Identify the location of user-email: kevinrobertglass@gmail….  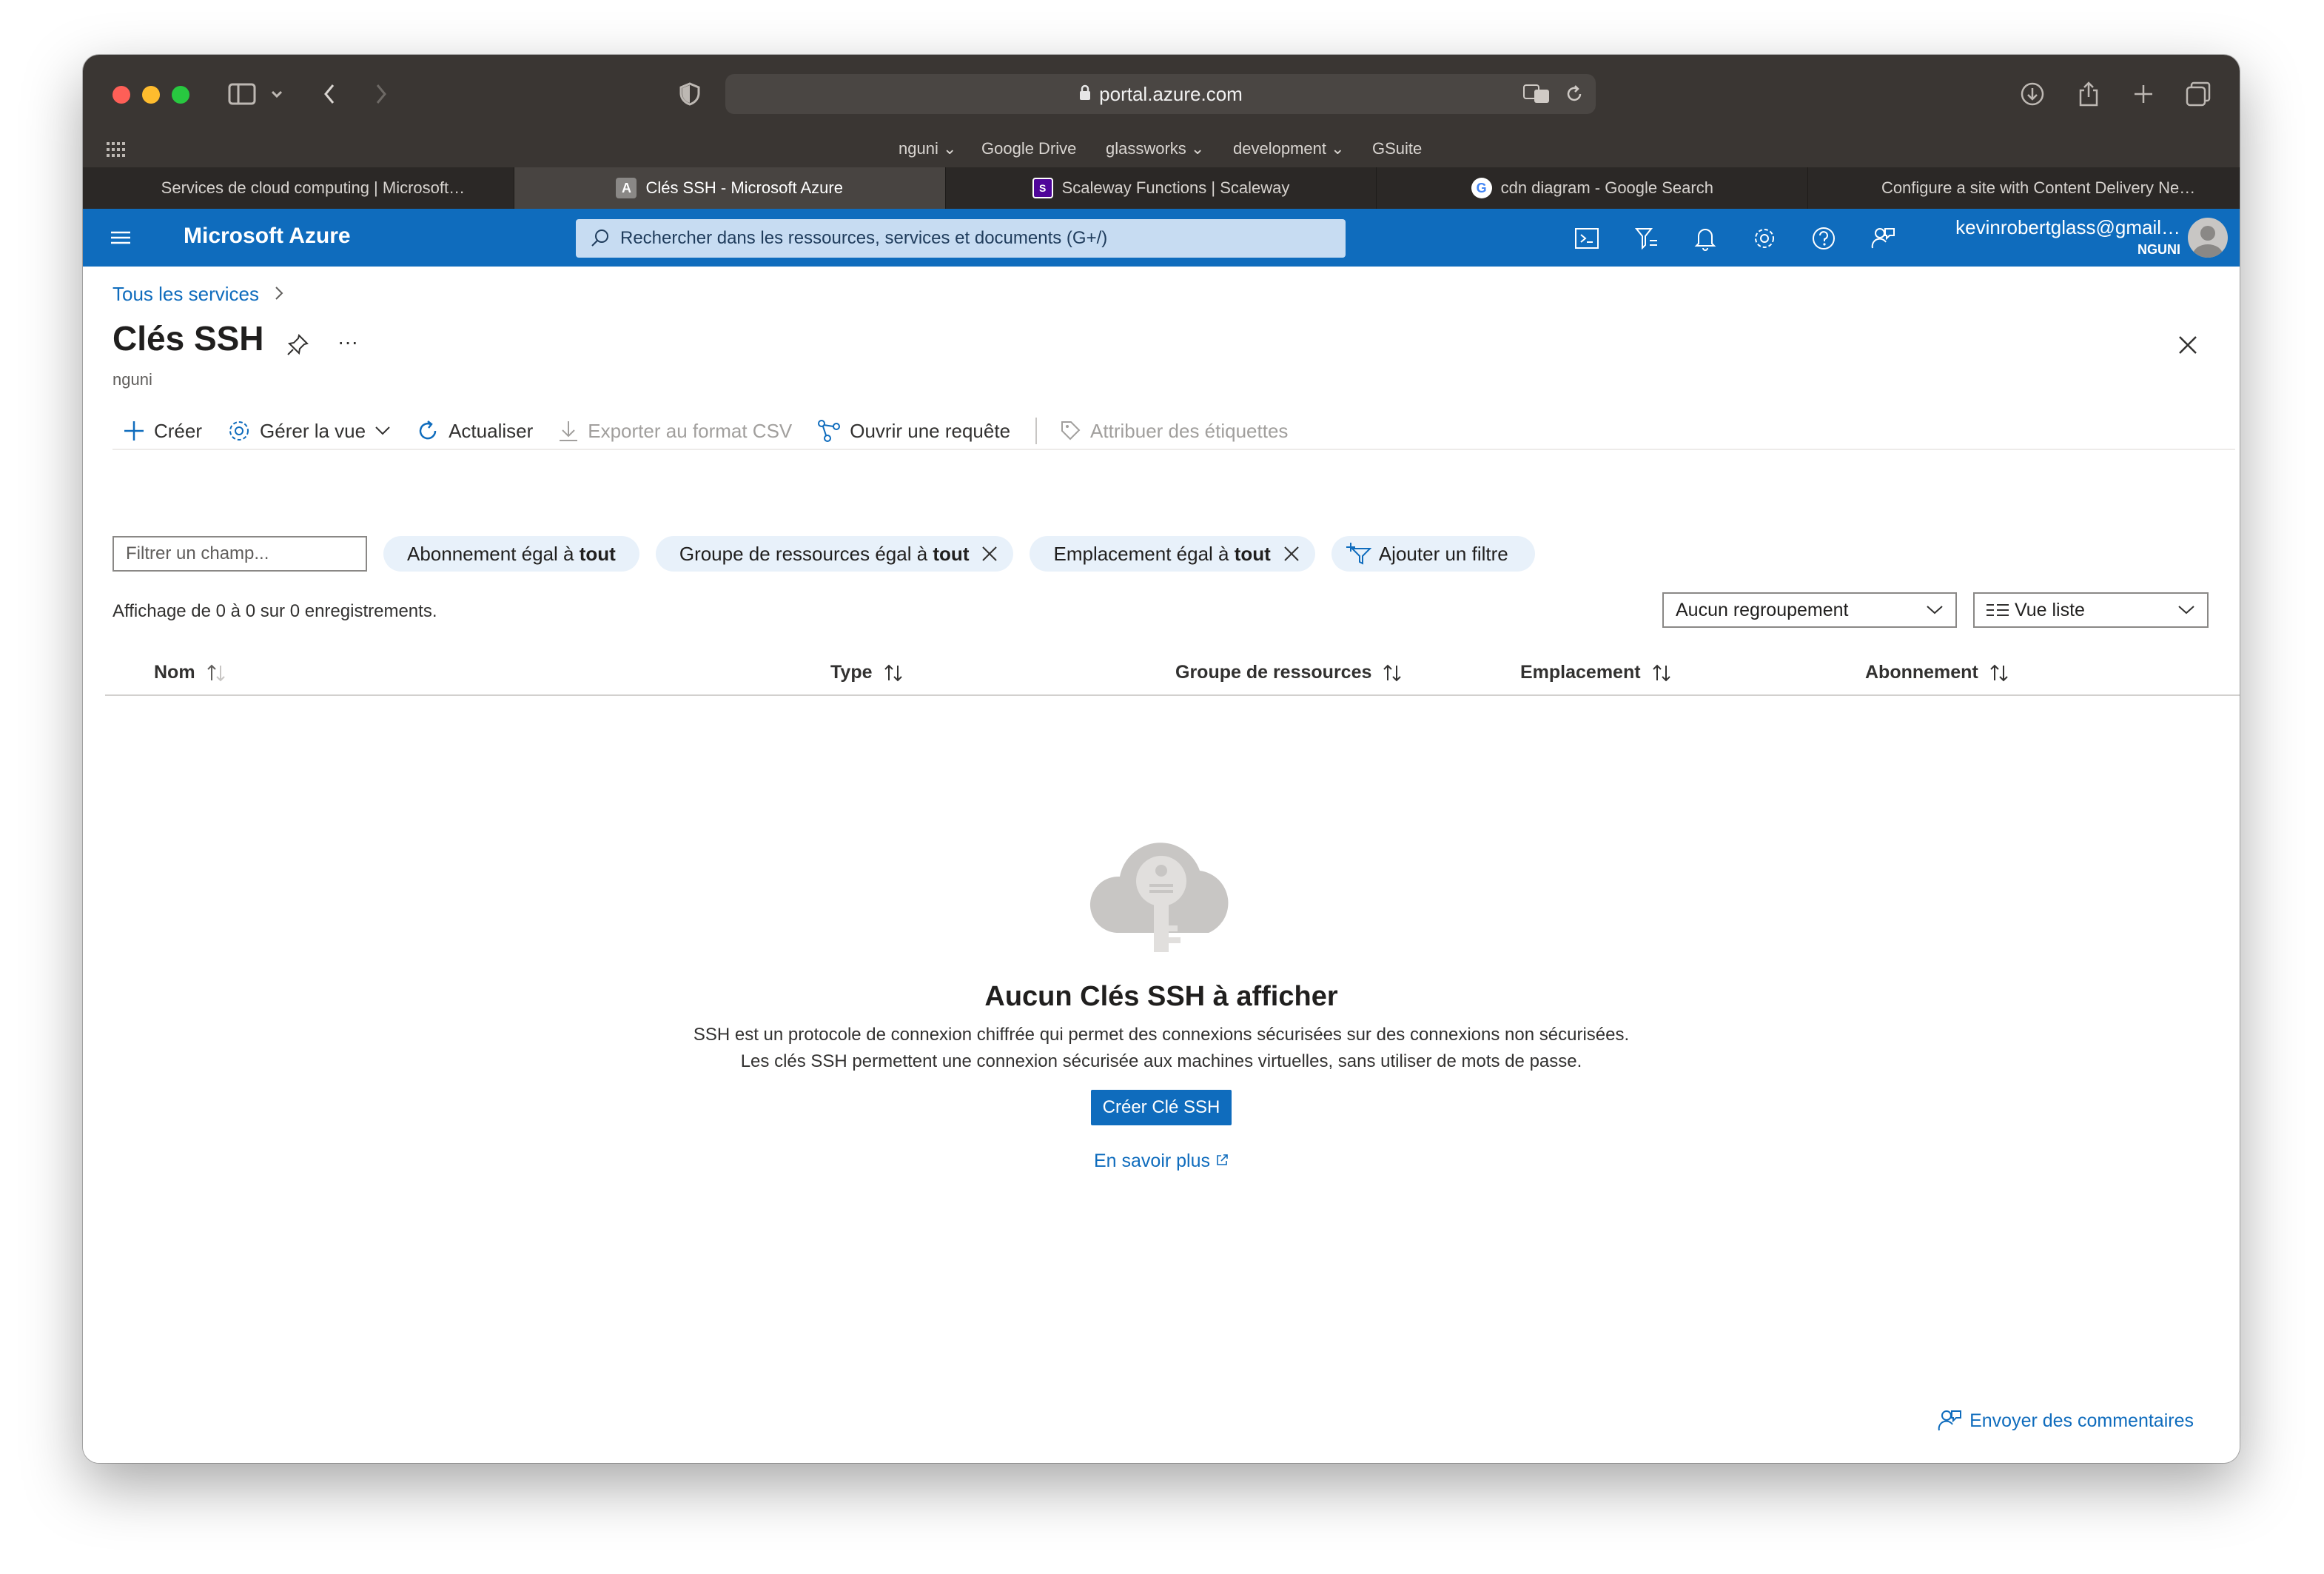
(2067, 227).